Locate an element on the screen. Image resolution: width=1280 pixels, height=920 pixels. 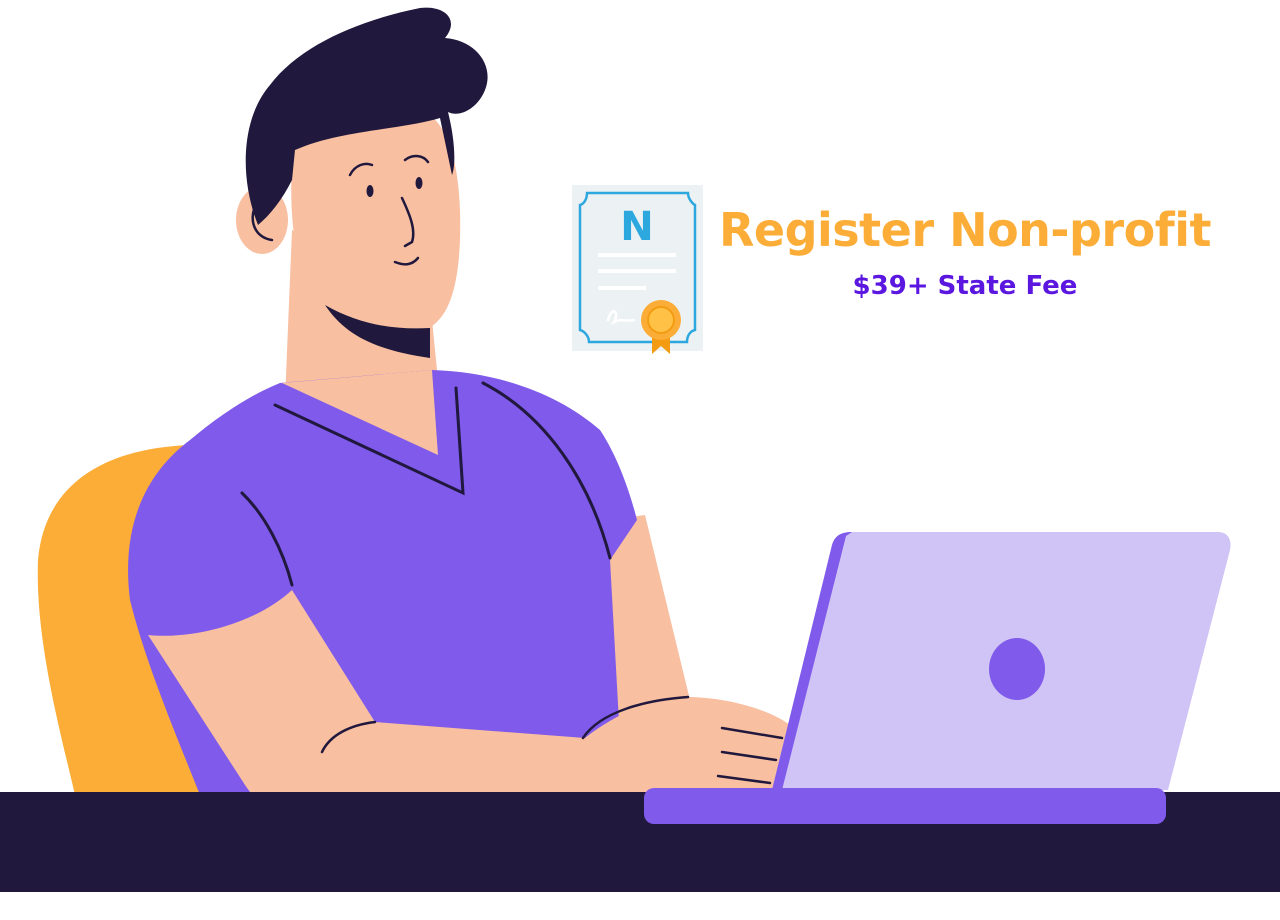
state-fee-label: $39+ State Fee is located at coordinates (965, 286).